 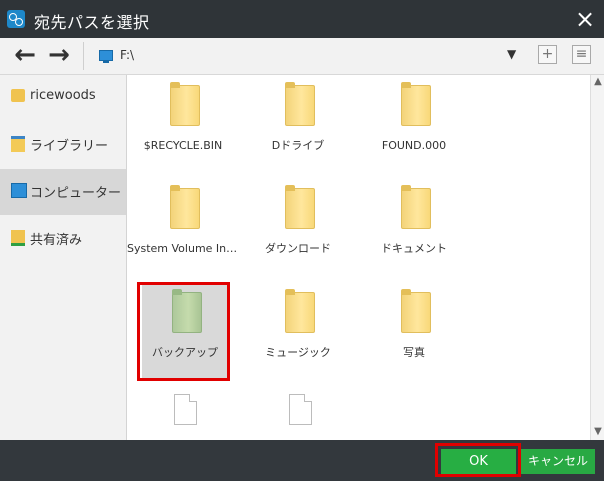 What do you see at coordinates (414, 352) in the screenshot?
I see `folder-label: 写真` at bounding box center [414, 352].